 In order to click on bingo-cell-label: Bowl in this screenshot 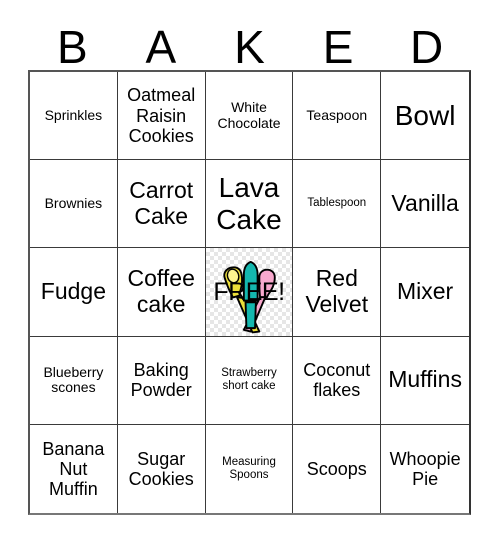, I will do `click(425, 115)`.